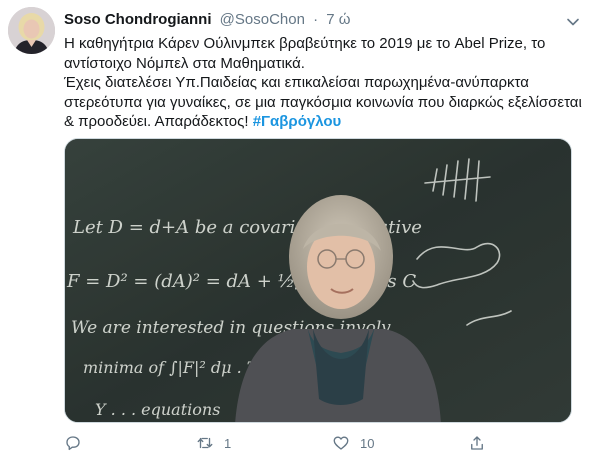 The height and width of the screenshot is (467, 595). What do you see at coordinates (477, 443) in the screenshot?
I see `share-icon` at bounding box center [477, 443].